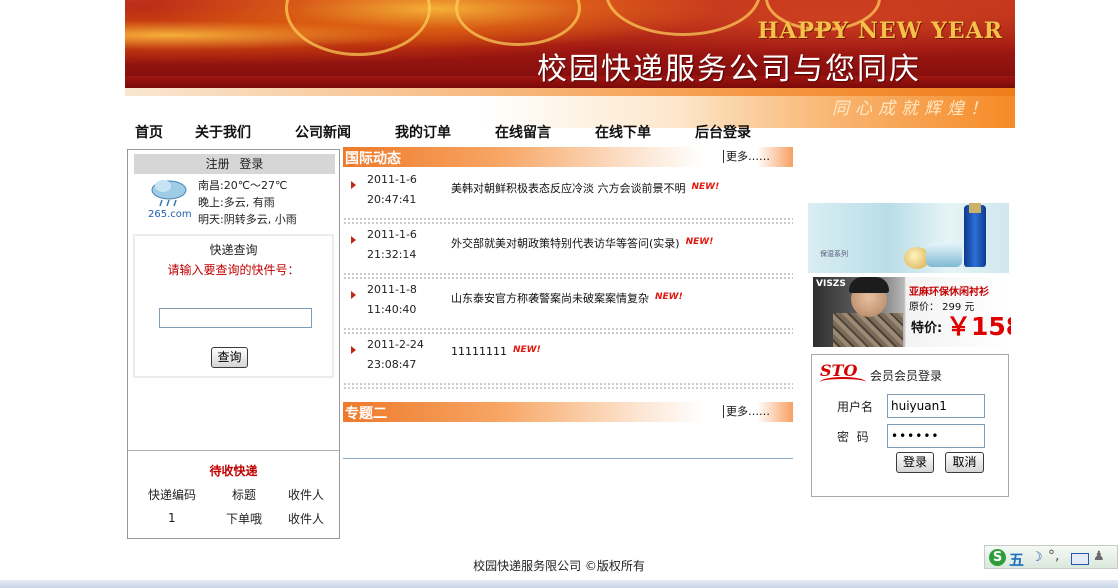 This screenshot has height=588, width=1118. What do you see at coordinates (568, 188) in the screenshot?
I see `news-title: 美韩对朝鲜积极表态反应冷淡 六方会谈前景不明` at bounding box center [568, 188].